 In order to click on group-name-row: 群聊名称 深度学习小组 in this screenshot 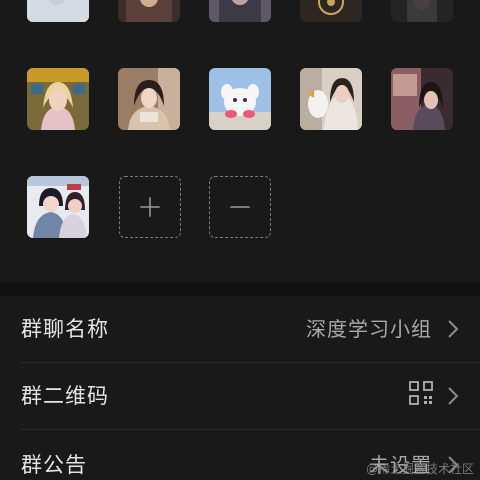, I will do `click(240, 329)`.